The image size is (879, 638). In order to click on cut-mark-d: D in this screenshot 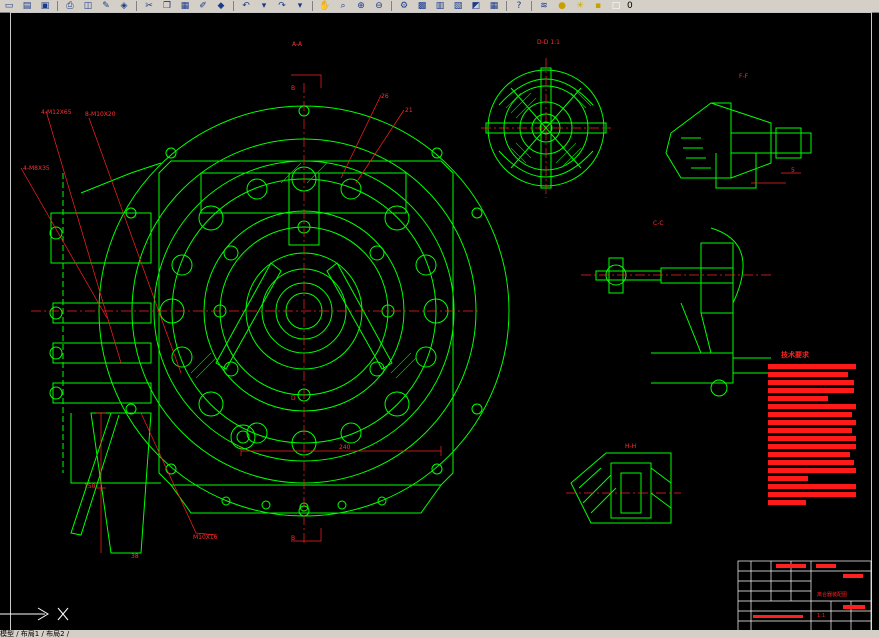, I will do `click(293, 398)`.